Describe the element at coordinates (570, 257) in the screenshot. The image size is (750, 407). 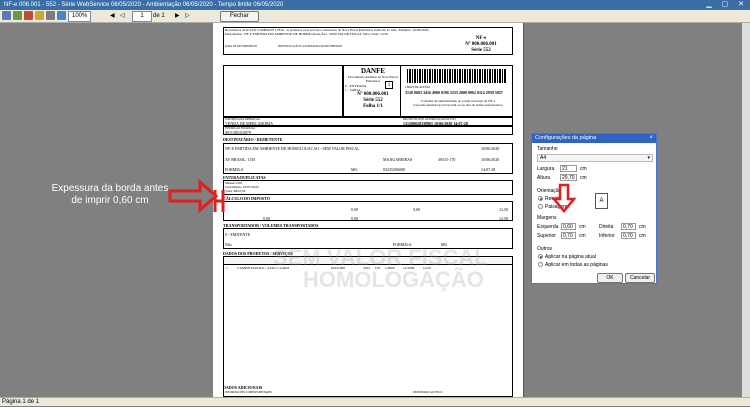
I see `aplicar-atual-label: Aplicar na página atual` at that location.